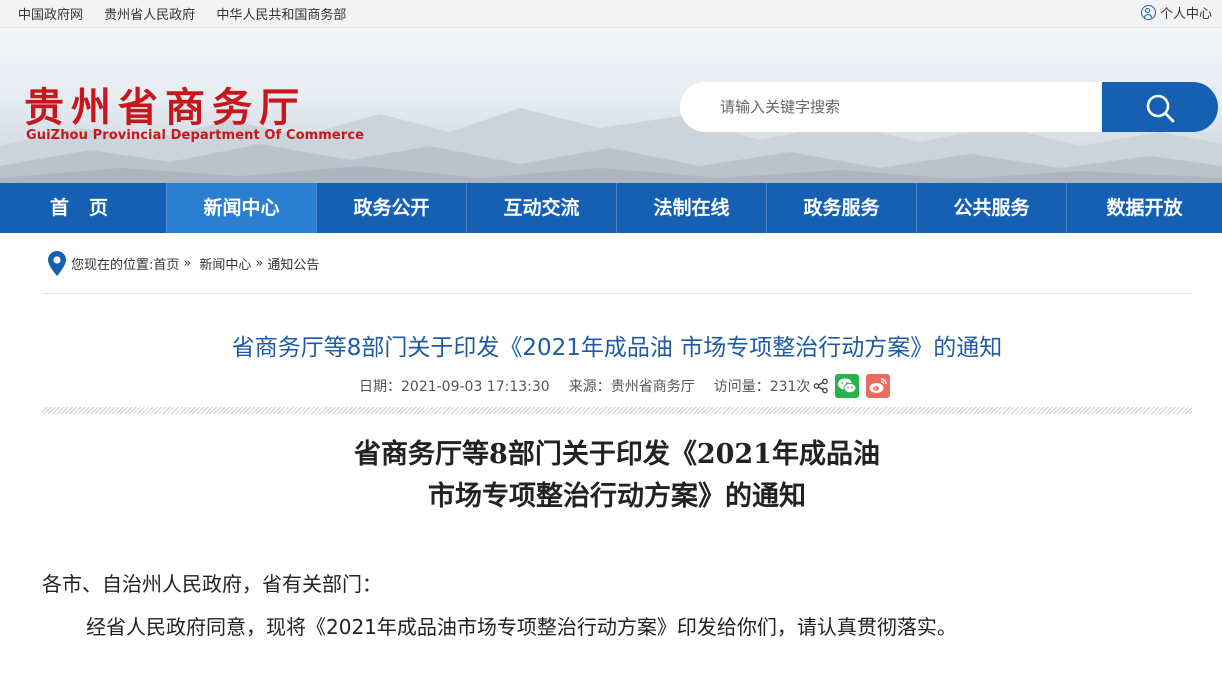 The width and height of the screenshot is (1222, 700). Describe the element at coordinates (617, 496) in the screenshot. I see `document-title-line2: 市场专项整治行动方案》的通知` at that location.